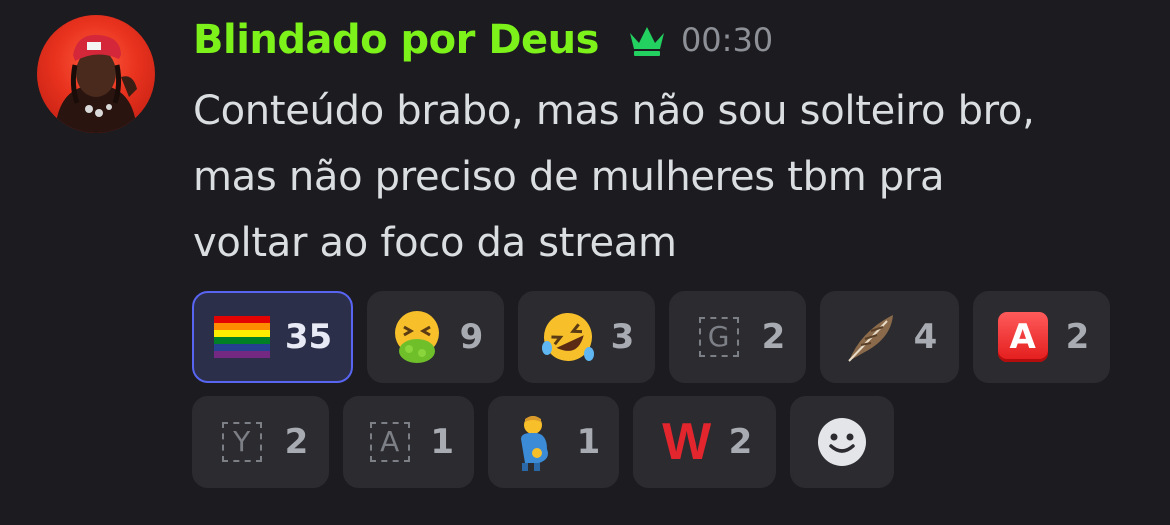  I want to click on feather-icon, so click(871, 337).